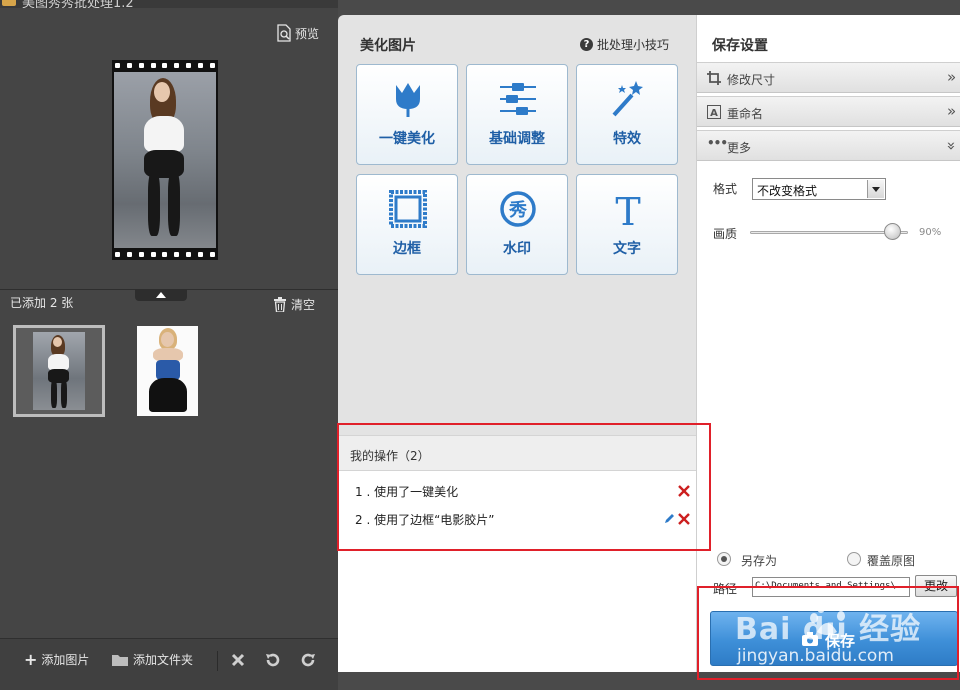  Describe the element at coordinates (169, 4) in the screenshot. I see `title-bar: 美图秀秀批处理1.2` at that location.